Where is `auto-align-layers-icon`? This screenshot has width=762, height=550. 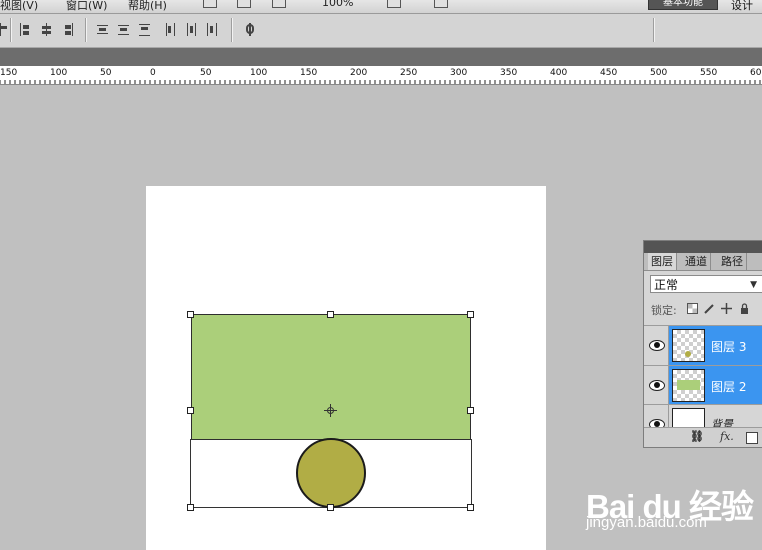 auto-align-layers-icon is located at coordinates (250, 29).